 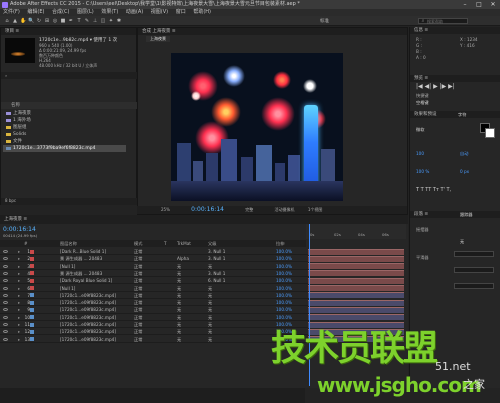 I want to click on smoother-field, so click(x=474, y=254).